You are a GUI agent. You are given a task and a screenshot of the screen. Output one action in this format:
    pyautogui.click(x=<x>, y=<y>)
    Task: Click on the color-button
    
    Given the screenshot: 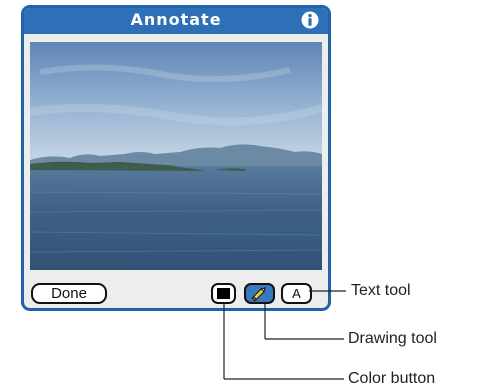 What is the action you would take?
    pyautogui.click(x=223, y=293)
    